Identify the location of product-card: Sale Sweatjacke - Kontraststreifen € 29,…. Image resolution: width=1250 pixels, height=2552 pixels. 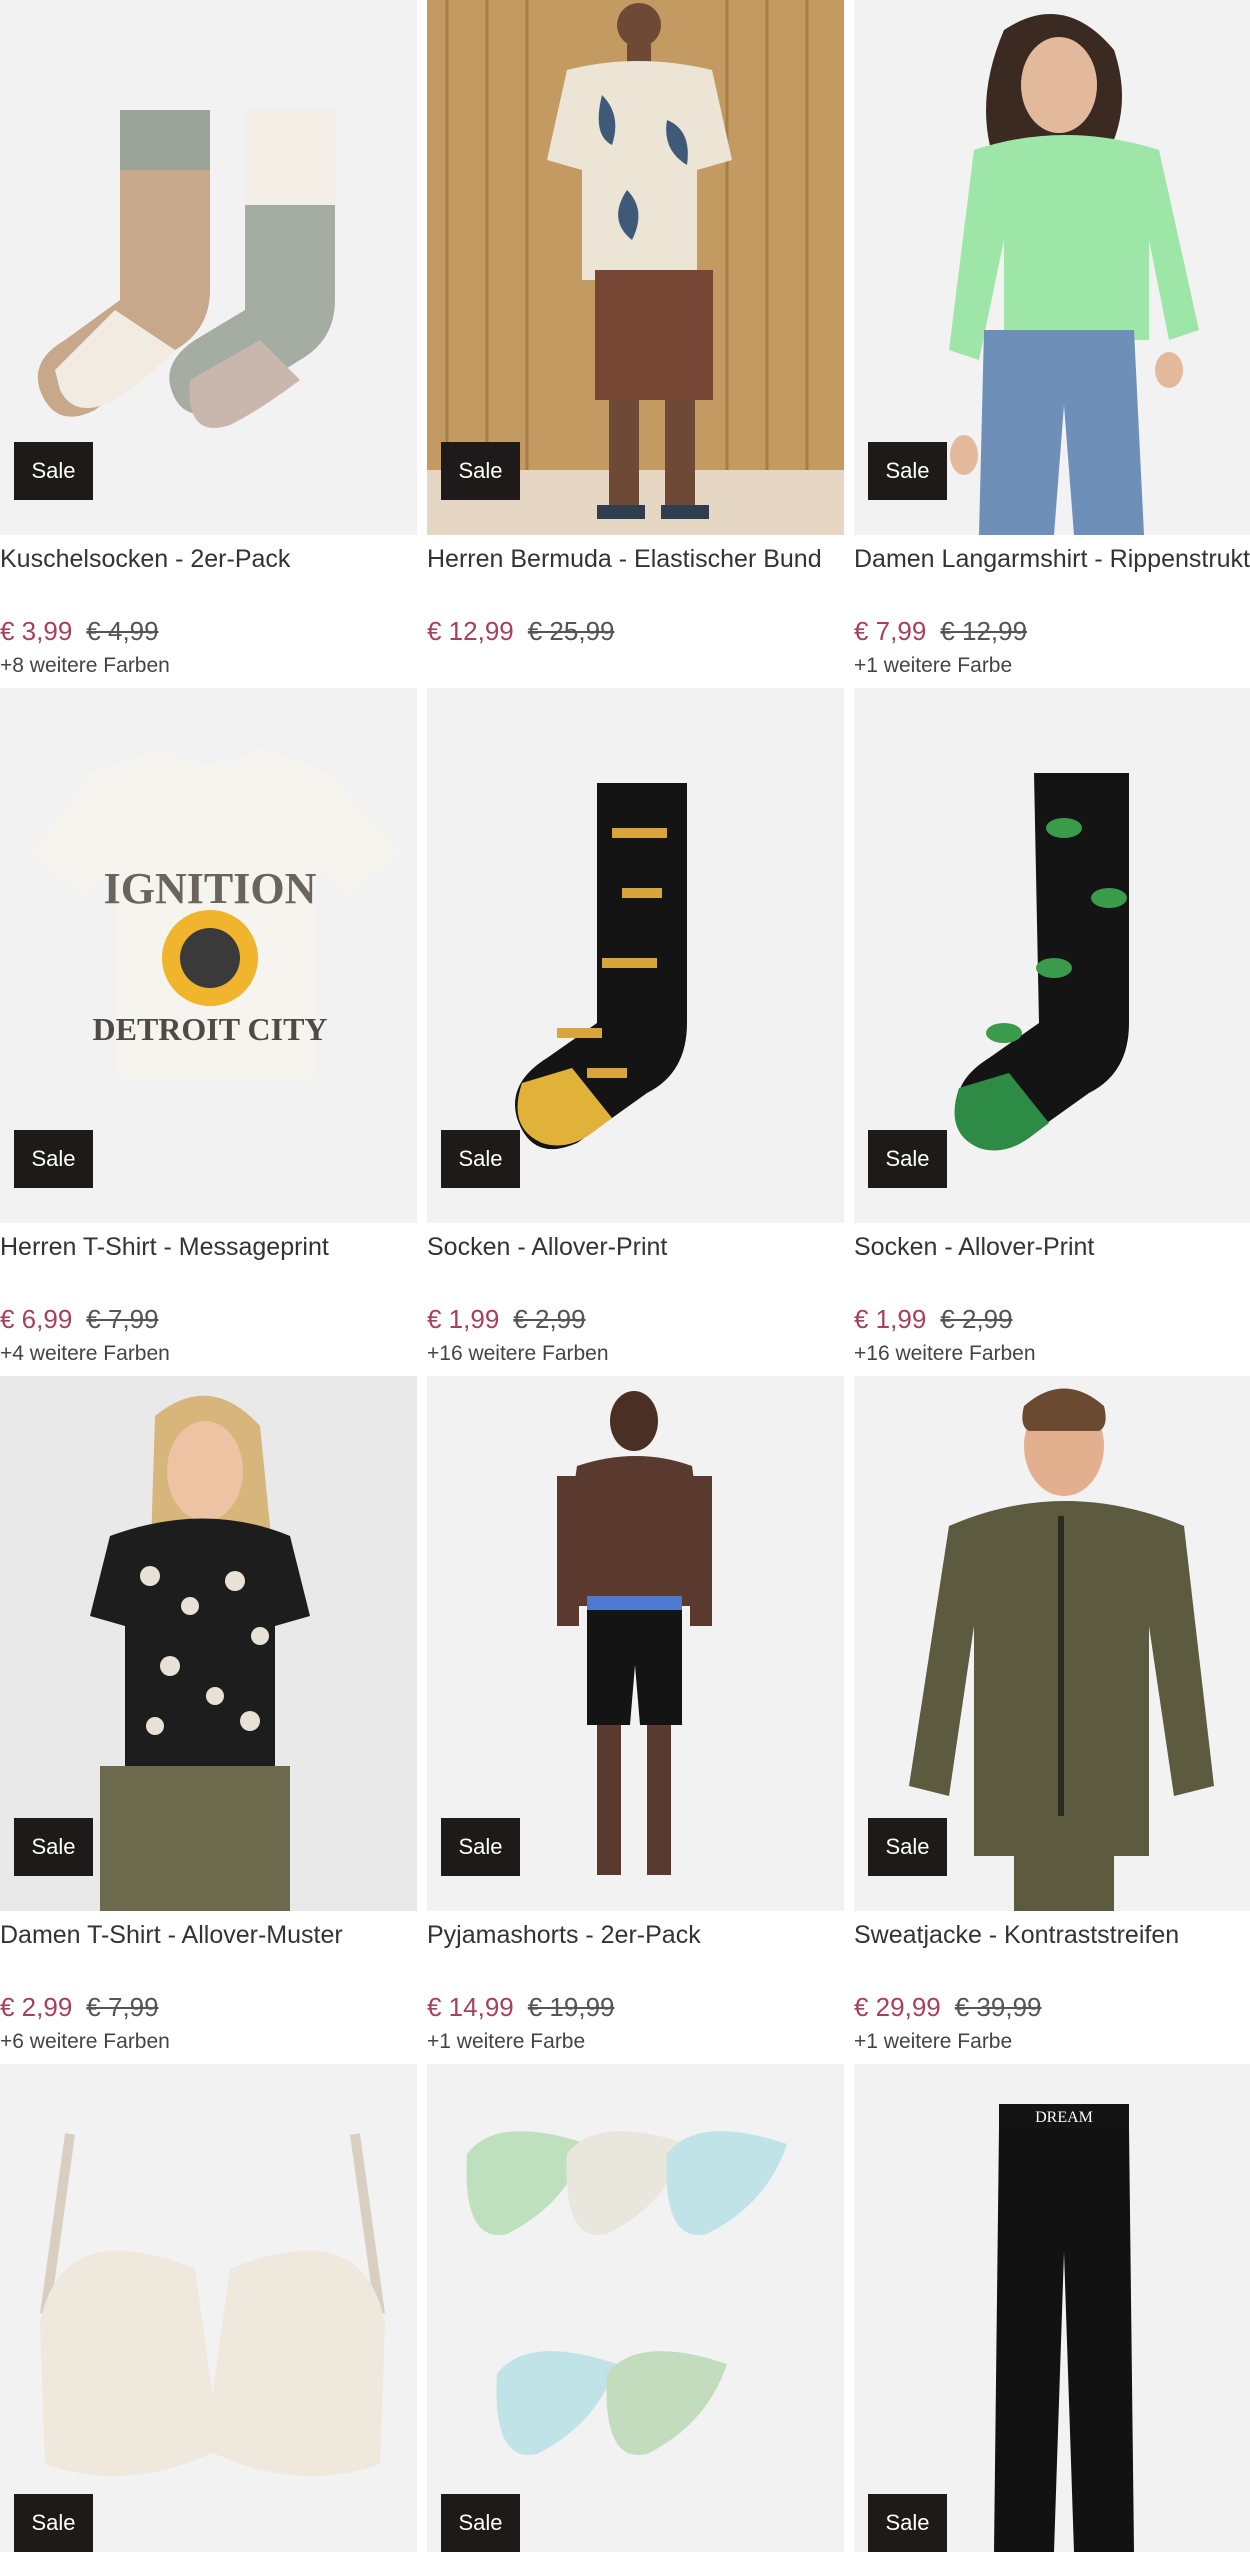
(1052, 1720).